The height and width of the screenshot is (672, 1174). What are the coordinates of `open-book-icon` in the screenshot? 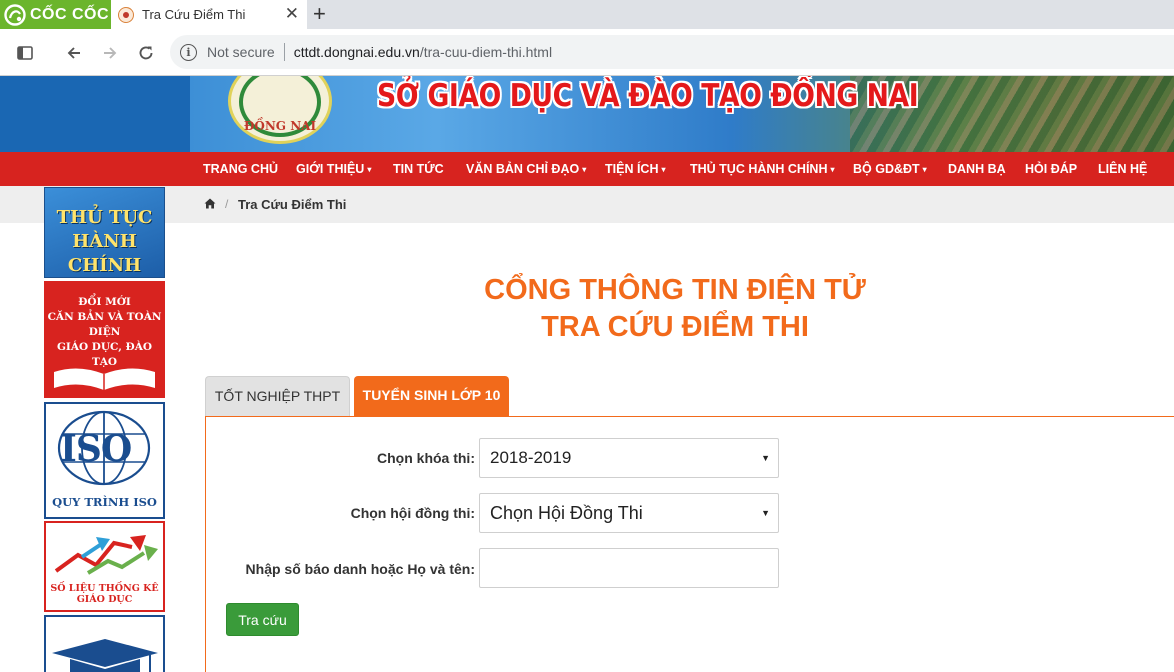 It's located at (104, 379).